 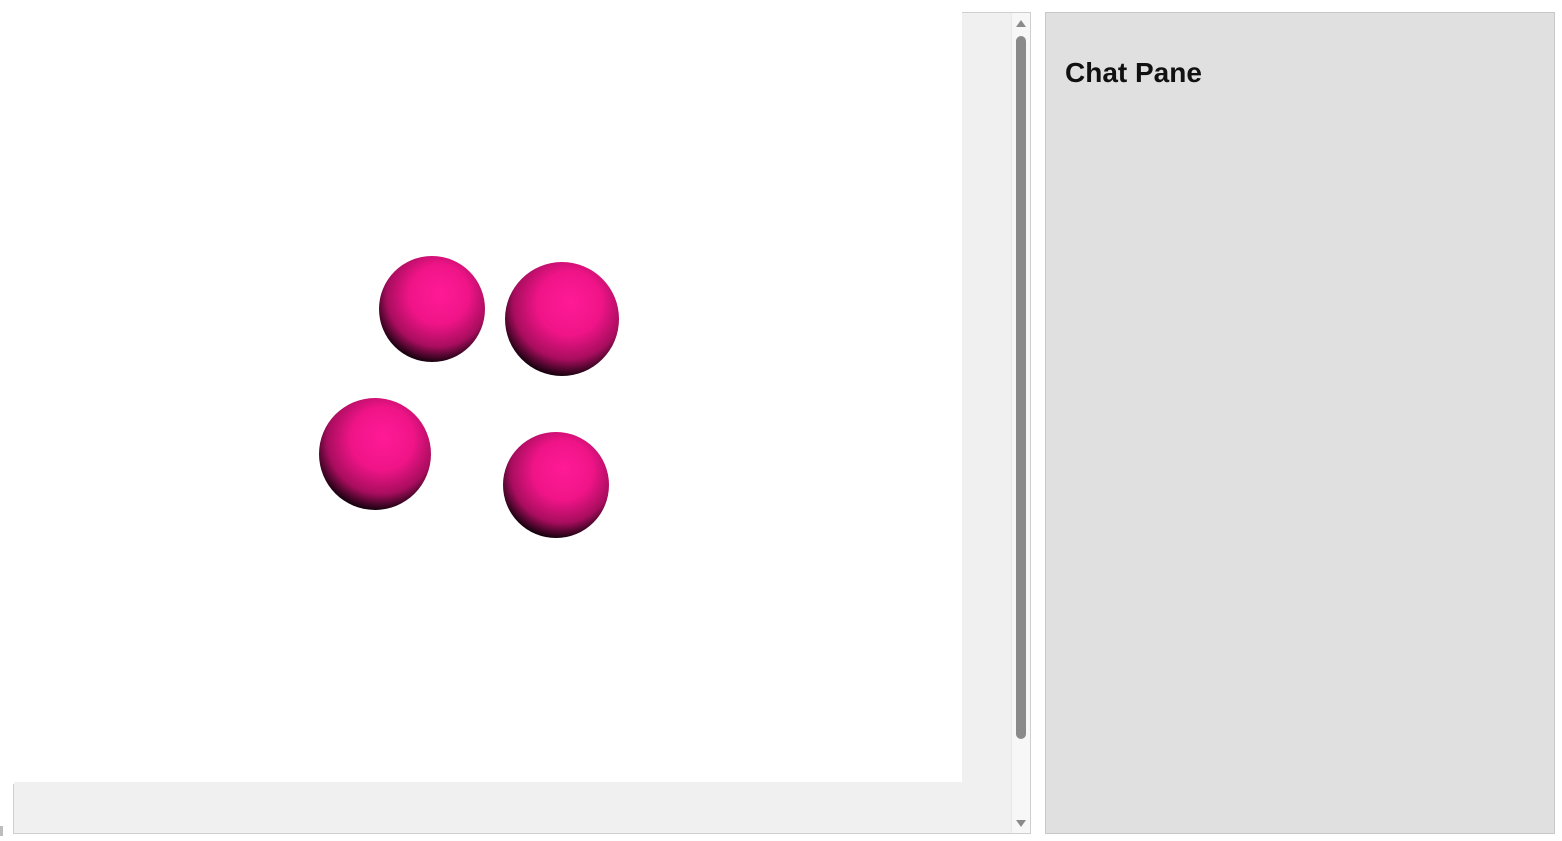 I want to click on horizontal-scroll-area, so click(x=513, y=807).